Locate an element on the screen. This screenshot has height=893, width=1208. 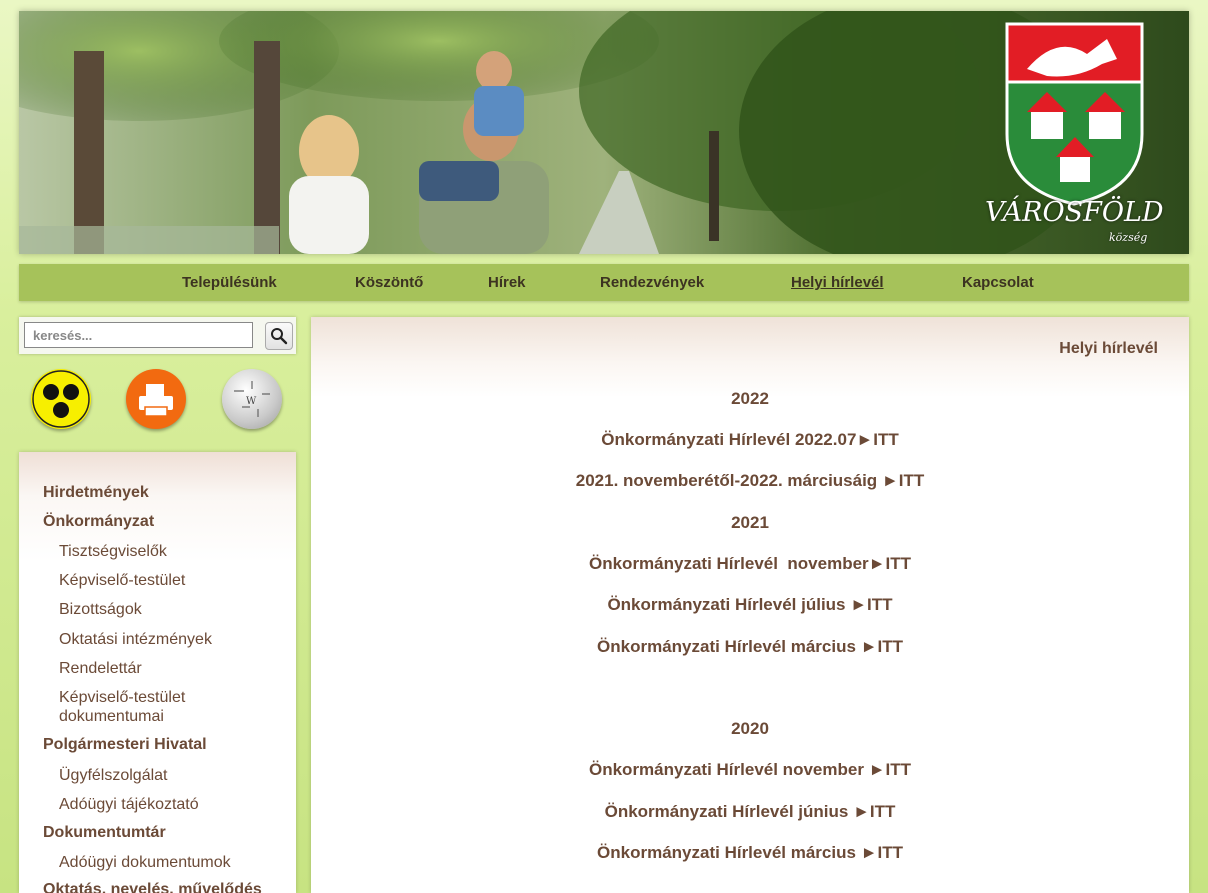
accessibility-blind-icon is located at coordinates (61, 399).